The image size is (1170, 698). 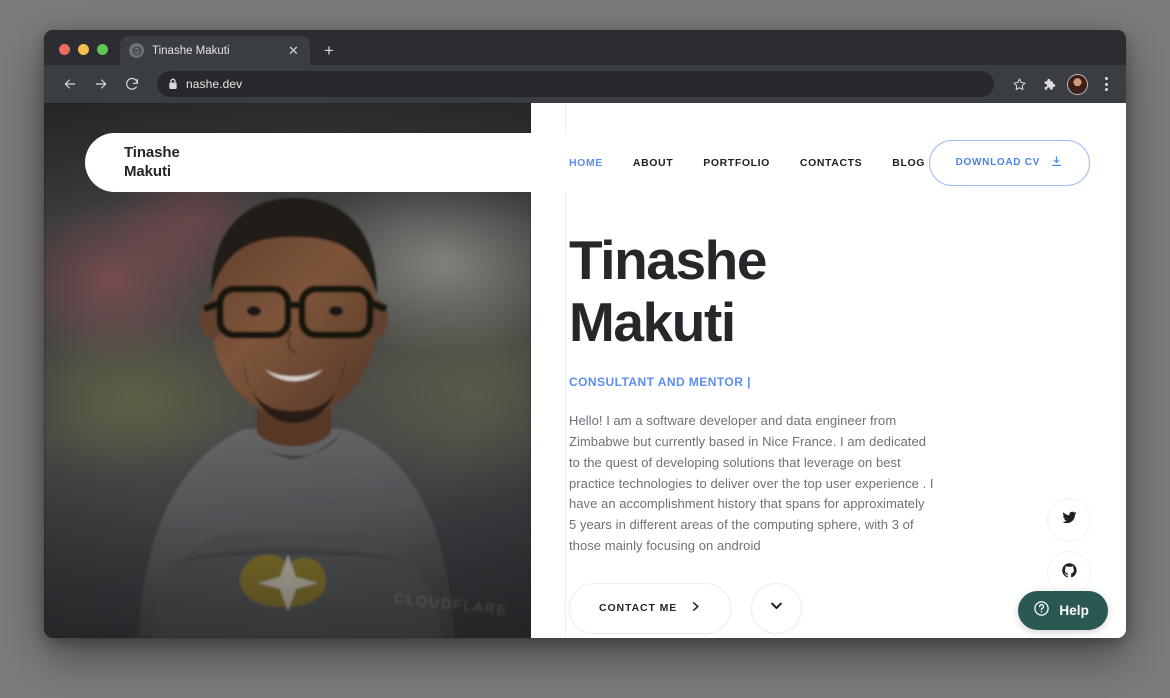 What do you see at coordinates (575, 84) in the screenshot?
I see `address-bar: nashe.dev` at bounding box center [575, 84].